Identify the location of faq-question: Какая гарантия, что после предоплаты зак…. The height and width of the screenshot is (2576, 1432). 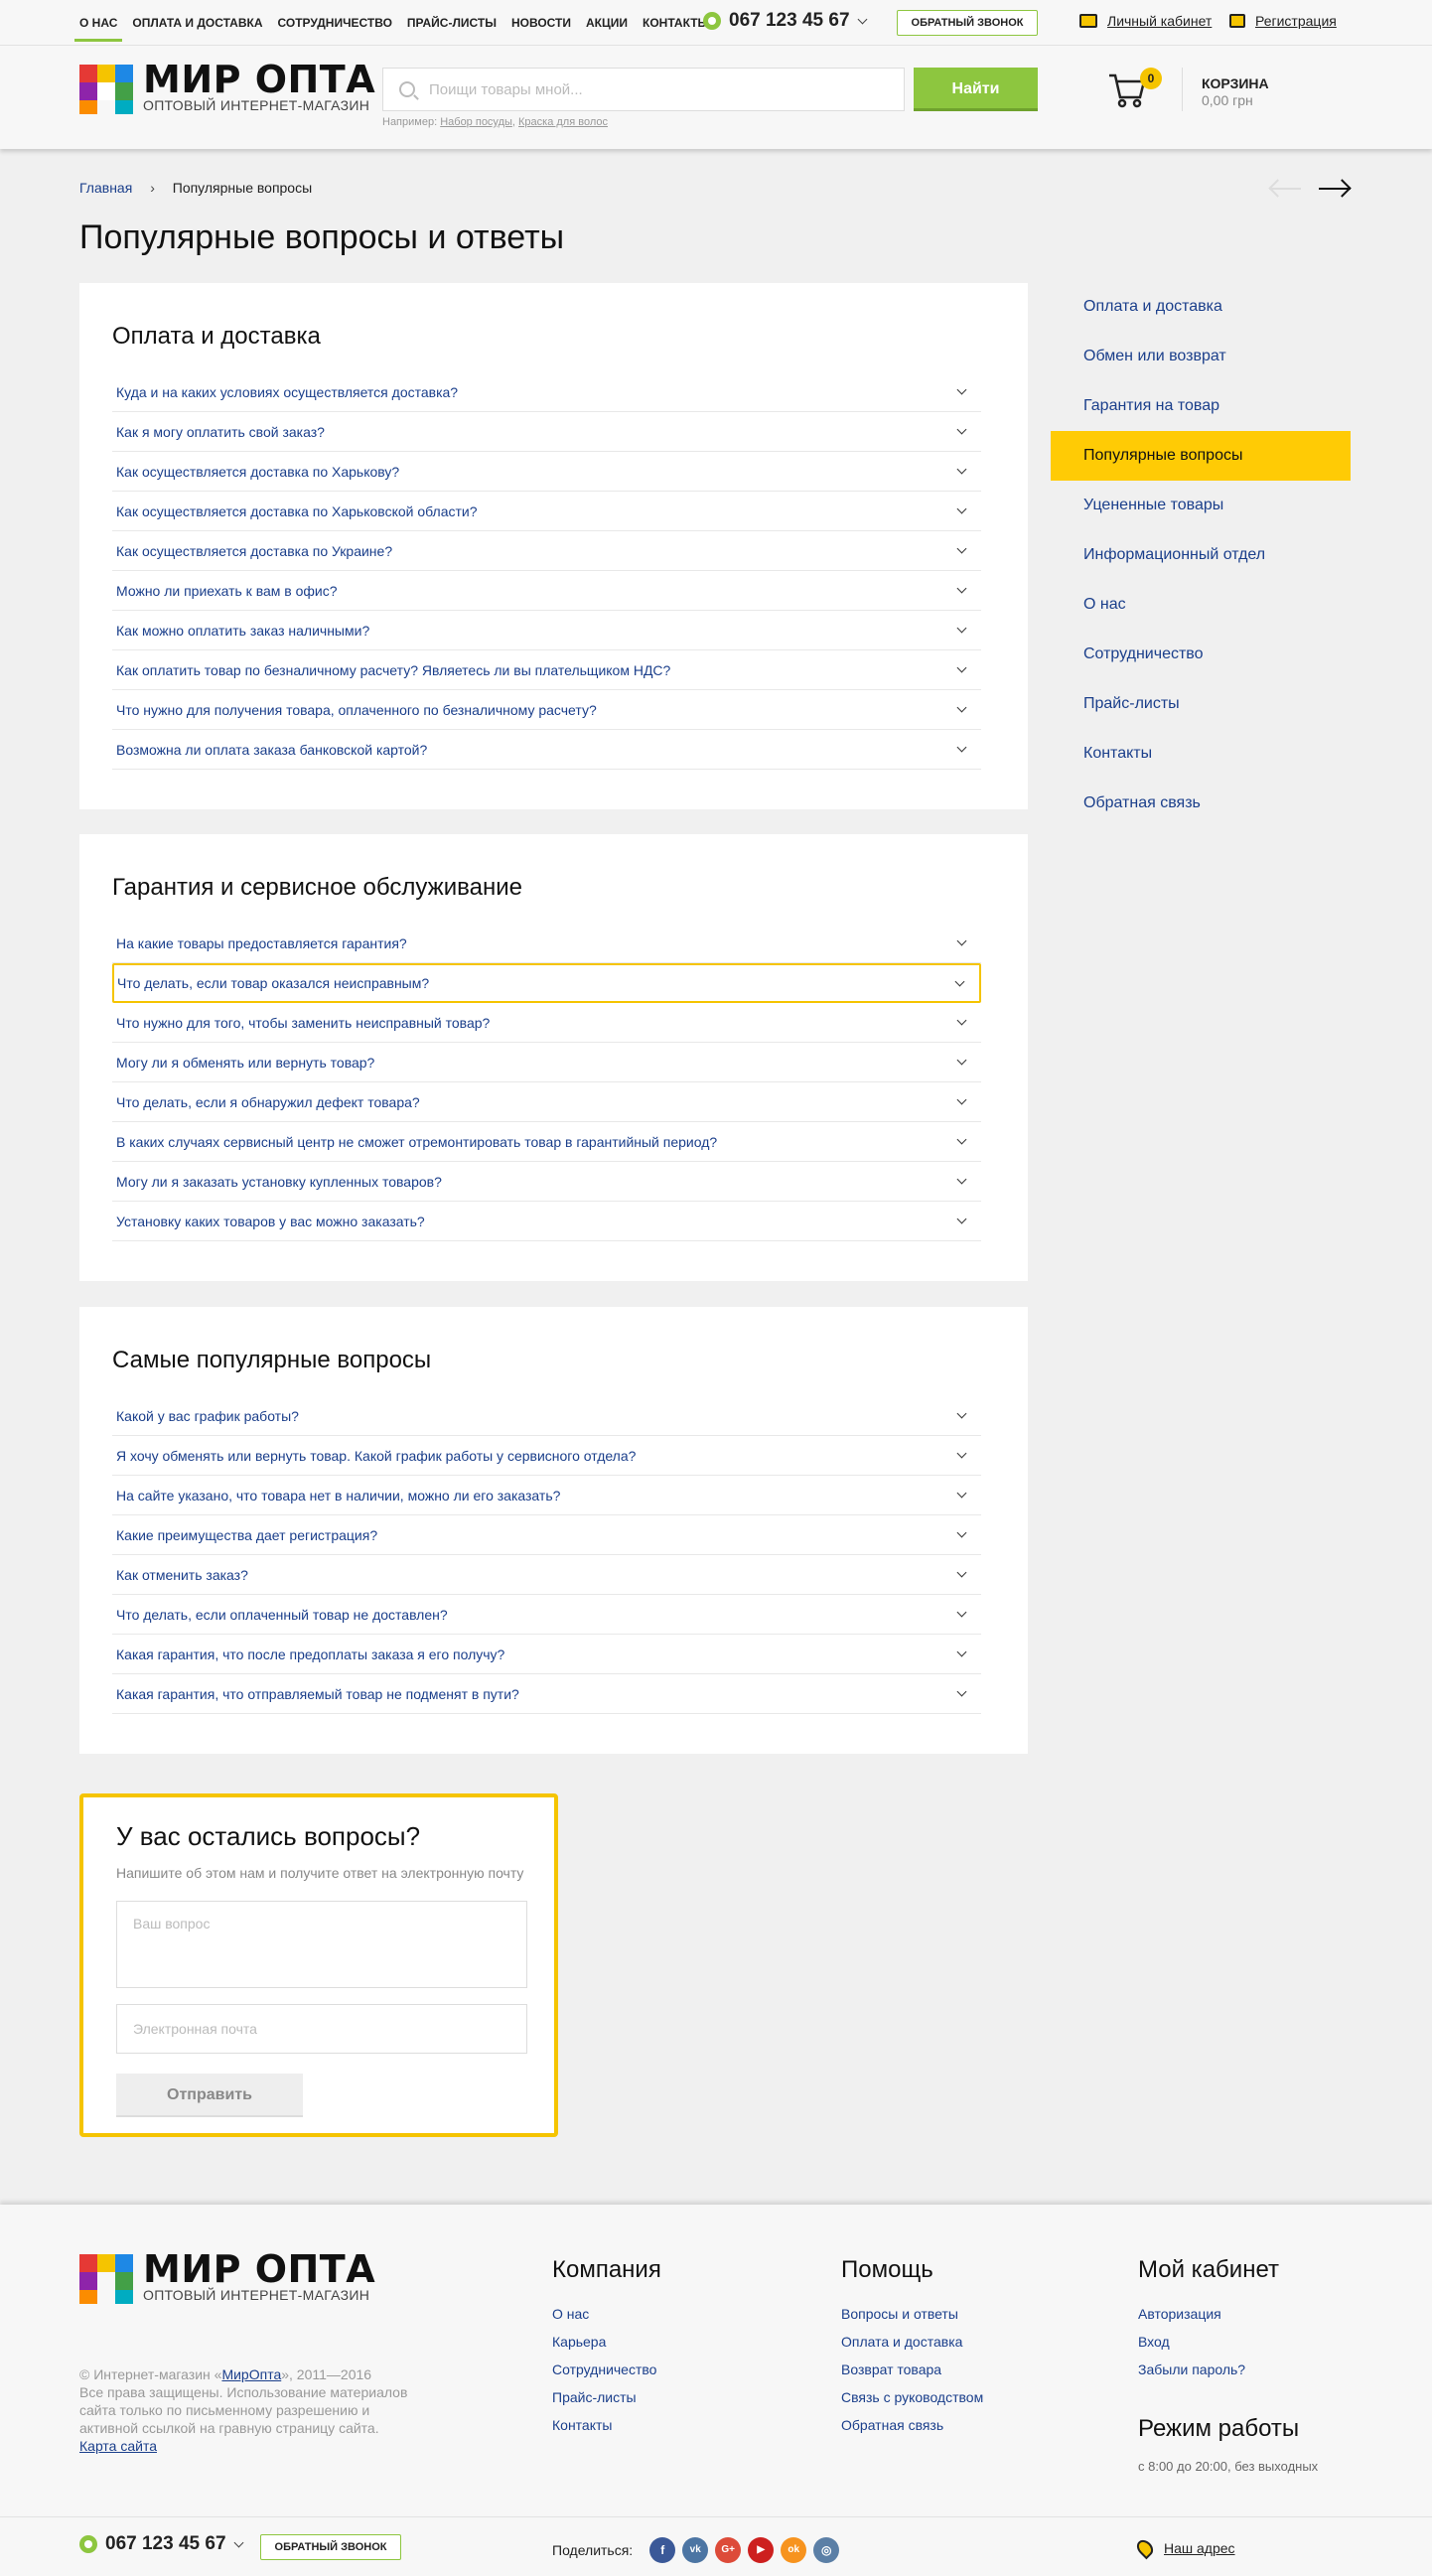
(546, 1655).